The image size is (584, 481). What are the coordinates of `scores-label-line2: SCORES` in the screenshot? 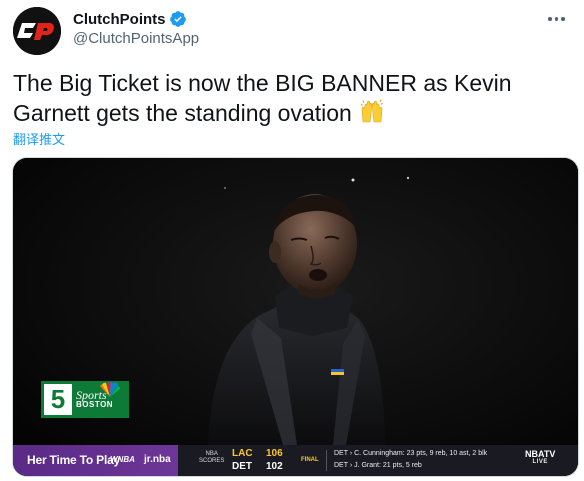 It's located at (212, 461).